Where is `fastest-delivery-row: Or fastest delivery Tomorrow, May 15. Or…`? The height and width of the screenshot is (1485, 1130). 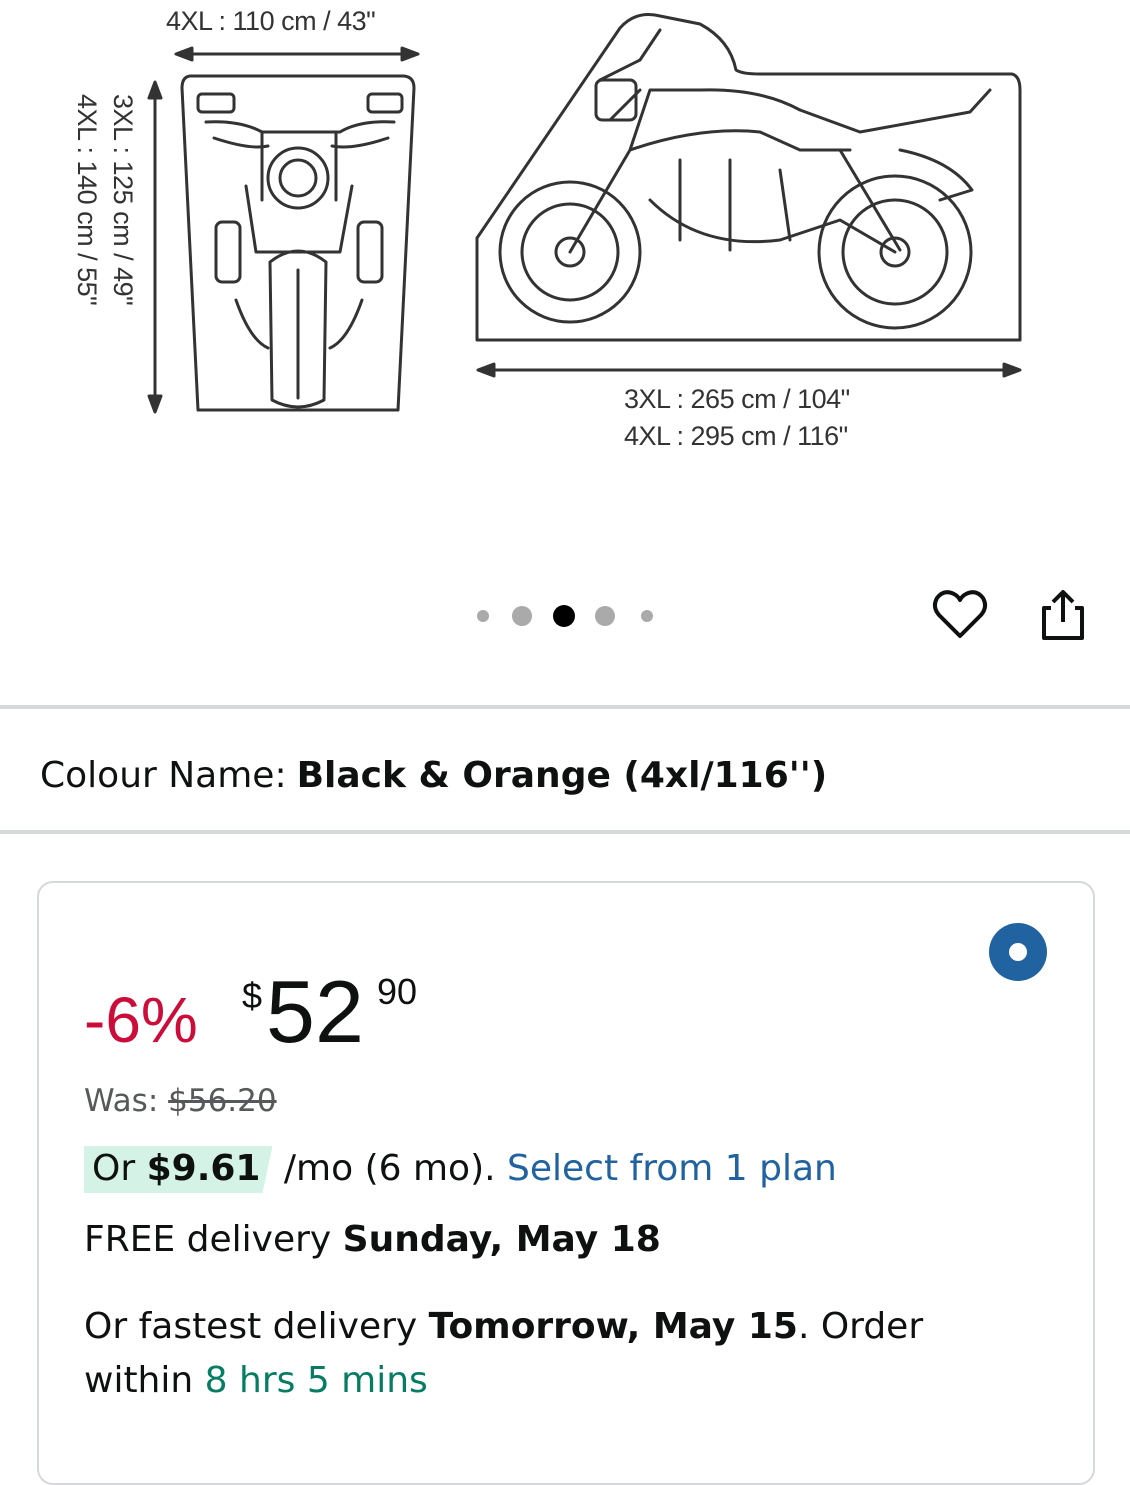 fastest-delivery-row: Or fastest delivery Tomorrow, May 15. Or… is located at coordinates (534, 1354).